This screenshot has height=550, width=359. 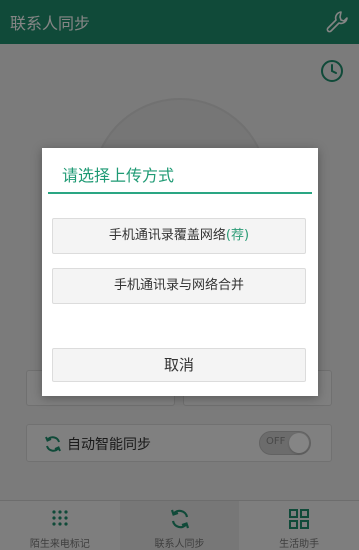 What do you see at coordinates (237, 235) in the screenshot?
I see `recommended-tag: (荐)` at bounding box center [237, 235].